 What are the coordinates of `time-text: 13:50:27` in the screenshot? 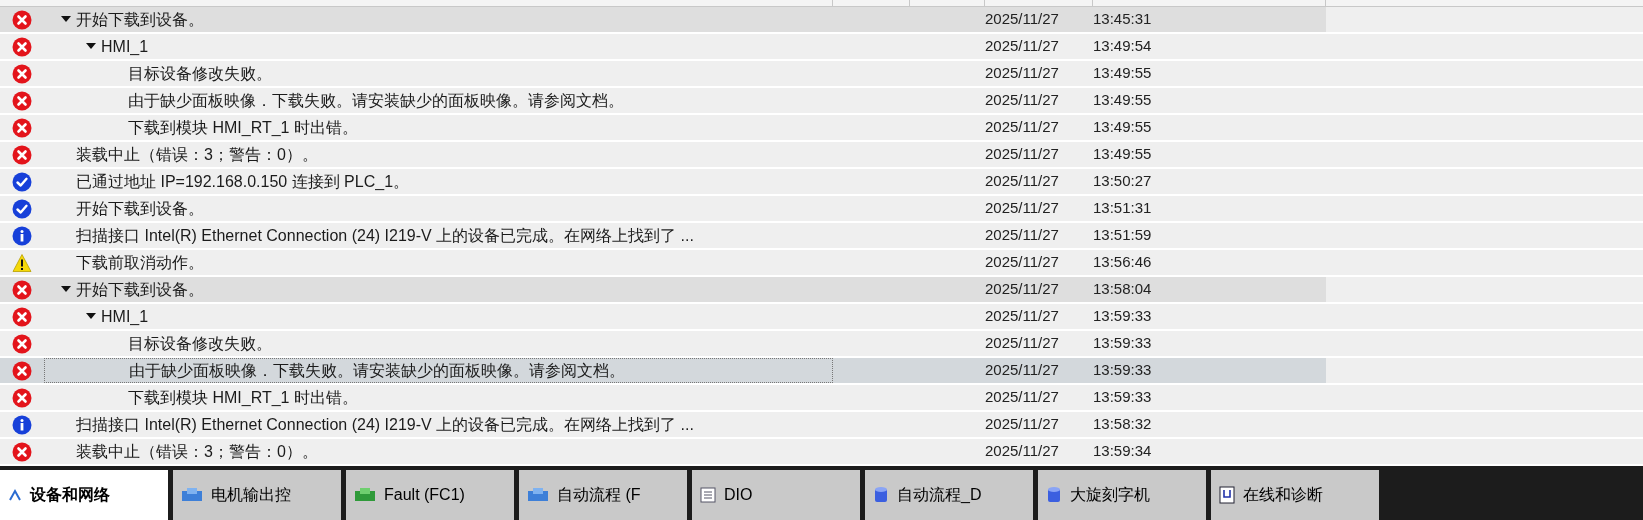 It's located at (1122, 181).